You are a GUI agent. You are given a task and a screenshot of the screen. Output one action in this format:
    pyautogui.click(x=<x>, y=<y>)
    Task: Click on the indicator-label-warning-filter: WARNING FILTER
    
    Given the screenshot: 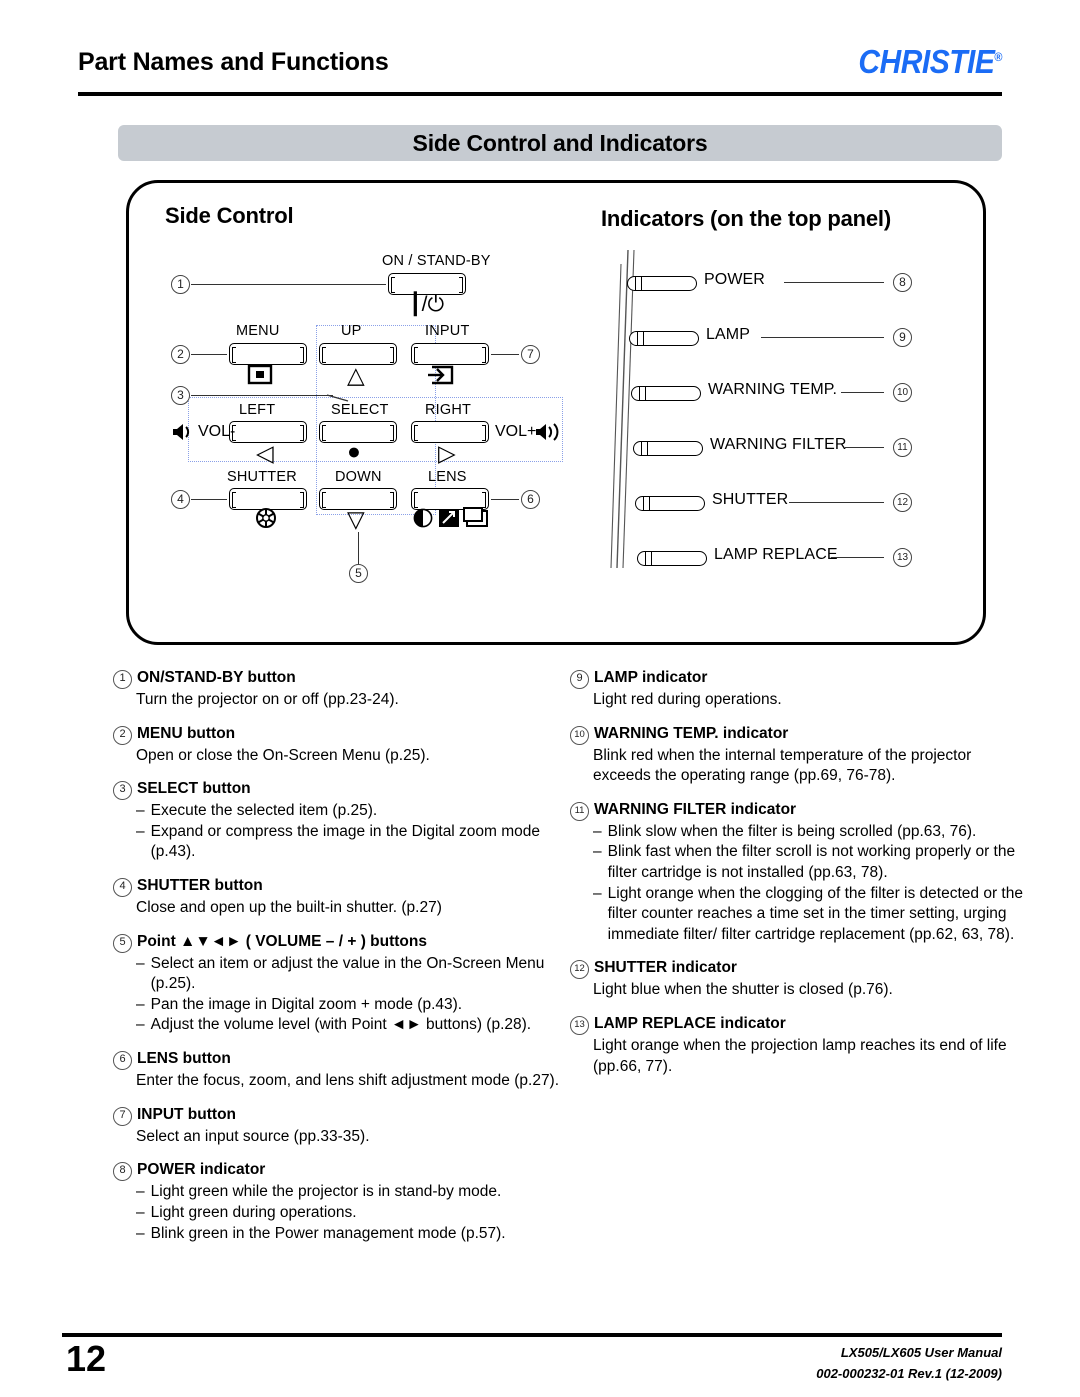 What is the action you would take?
    pyautogui.click(x=778, y=444)
    